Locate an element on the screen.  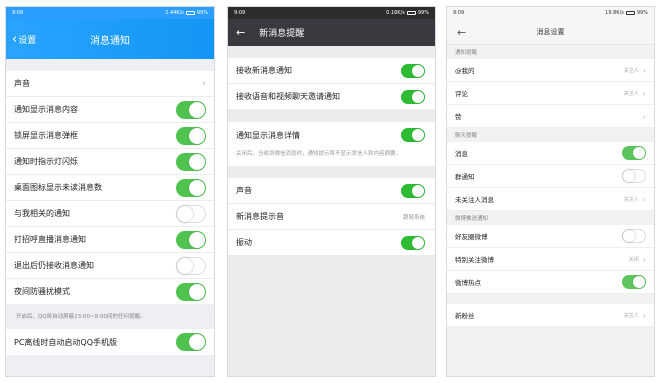
row-label: 好友圈微博 is located at coordinates (471, 237).